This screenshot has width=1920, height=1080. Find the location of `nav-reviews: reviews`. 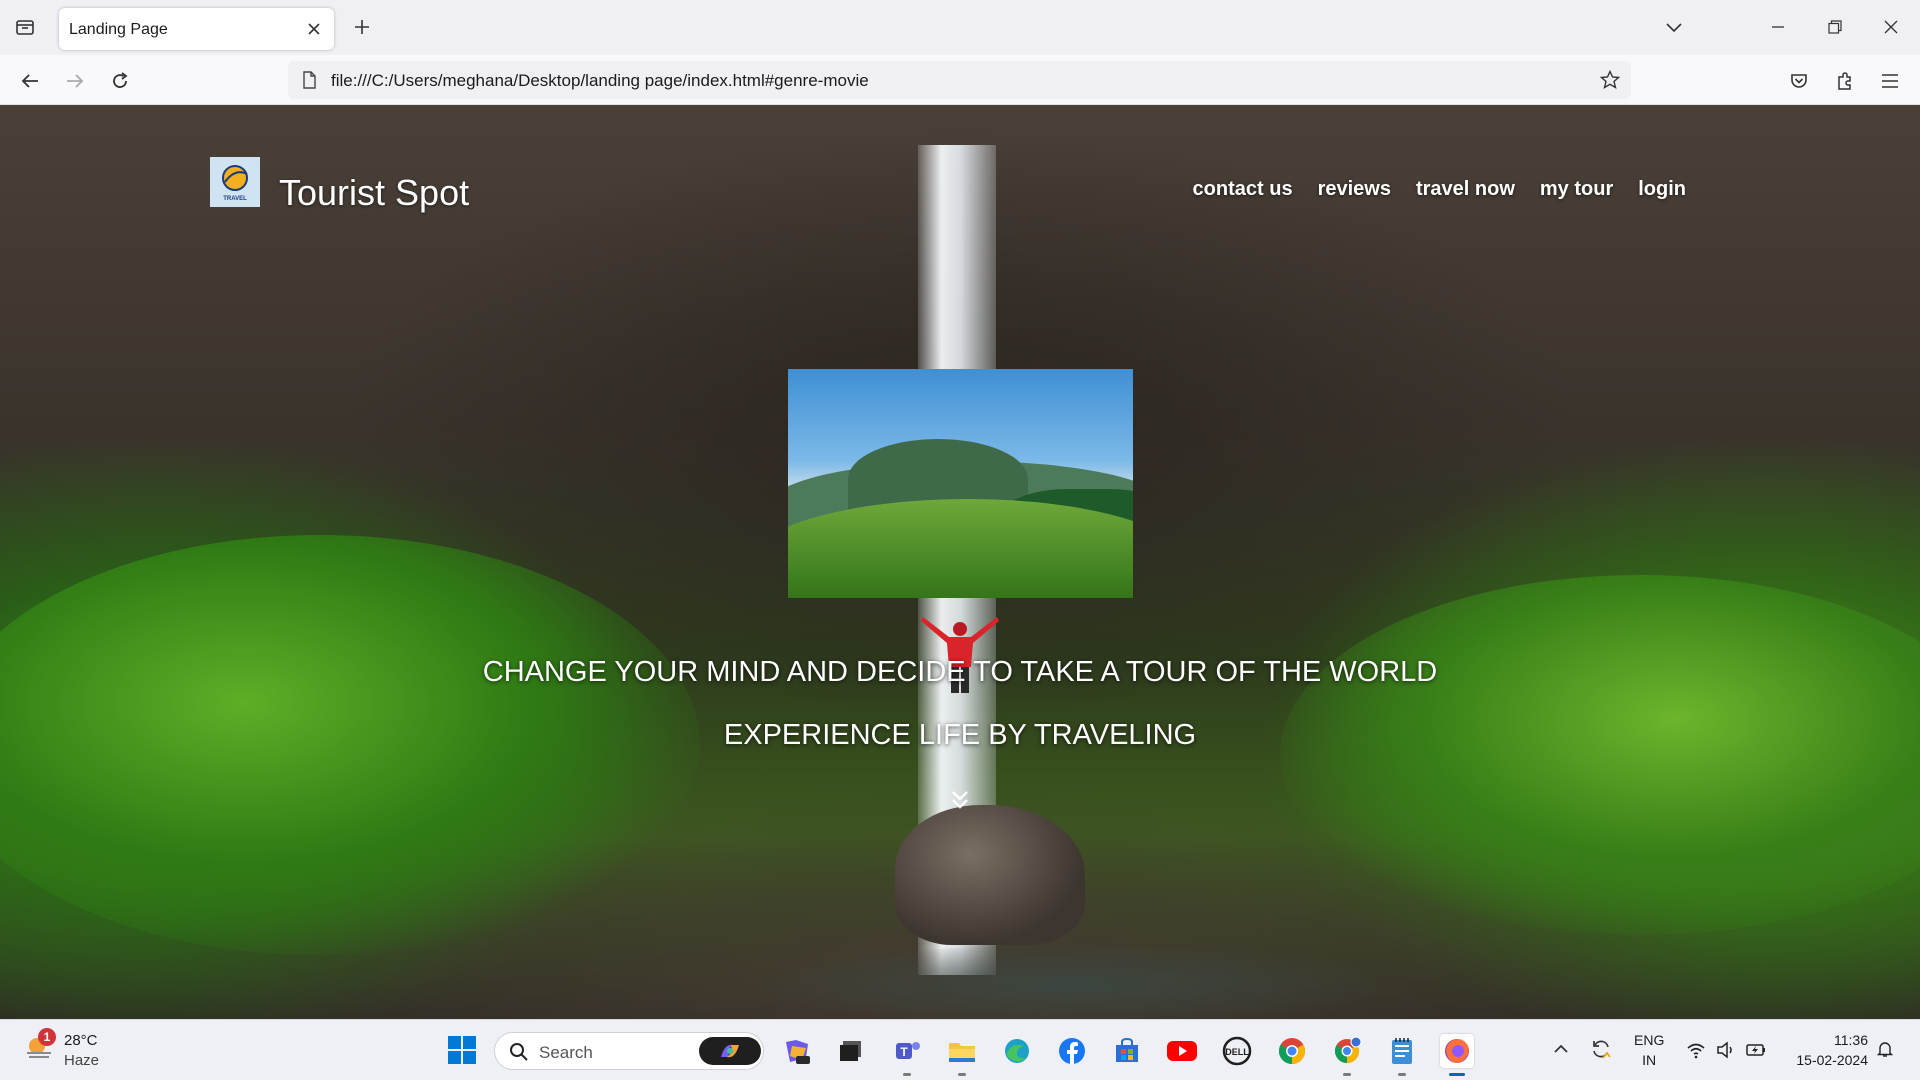

nav-reviews: reviews is located at coordinates (1354, 189).